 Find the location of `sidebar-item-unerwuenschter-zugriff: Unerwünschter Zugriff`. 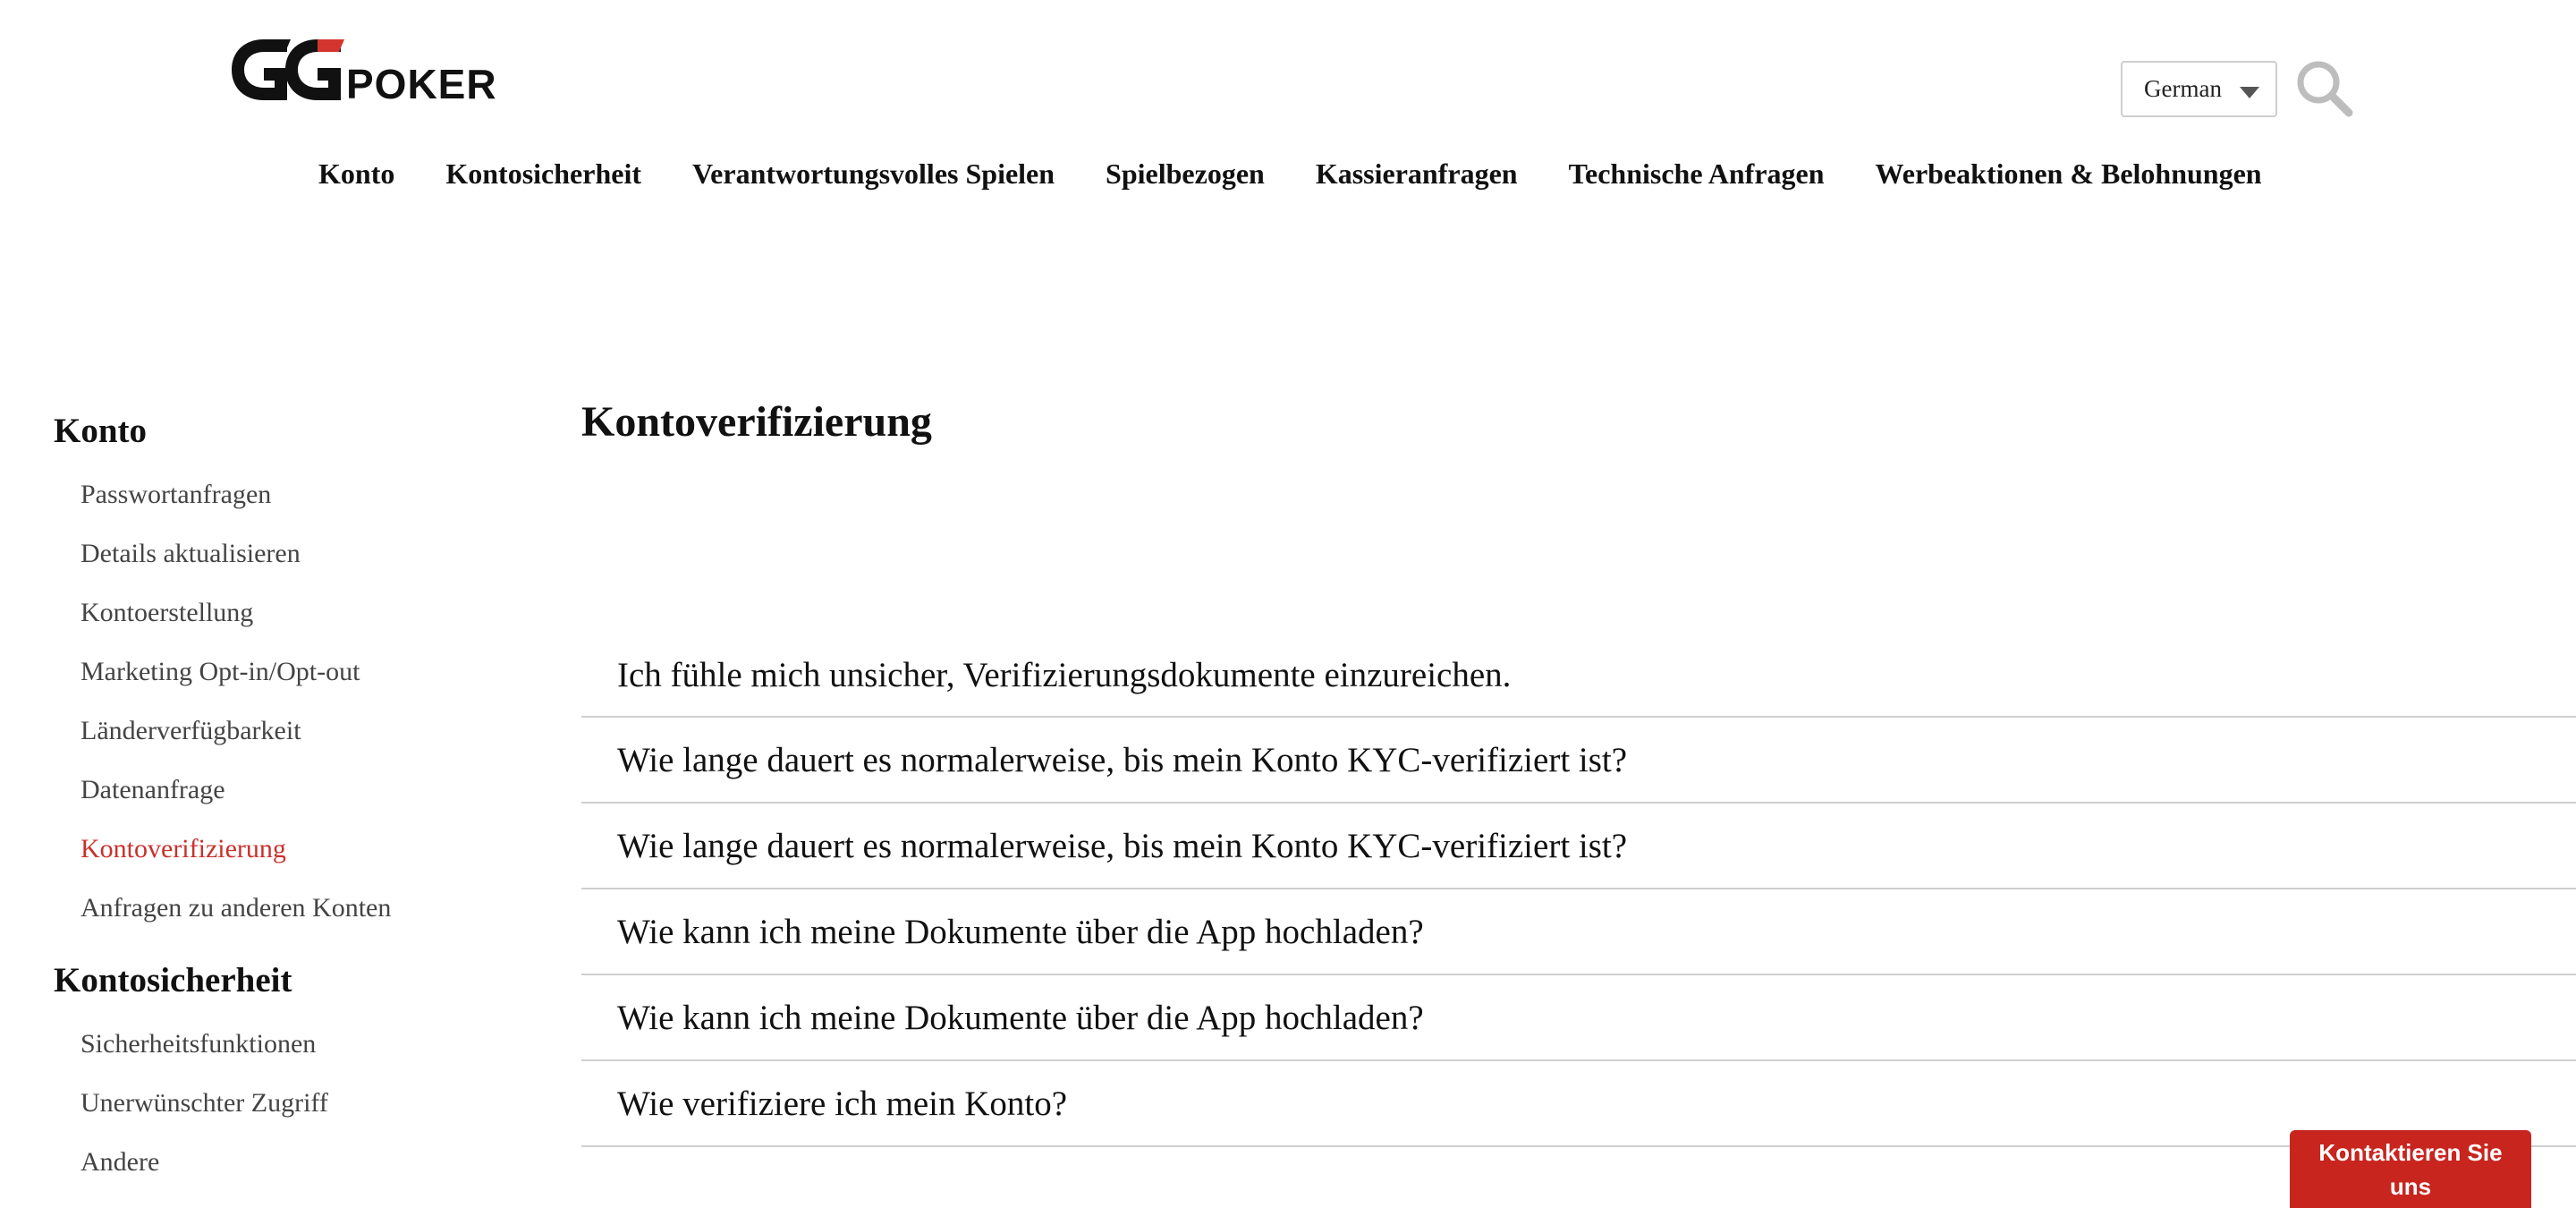

sidebar-item-unerwuenschter-zugriff: Unerwünschter Zugriff is located at coordinates (286, 1103).